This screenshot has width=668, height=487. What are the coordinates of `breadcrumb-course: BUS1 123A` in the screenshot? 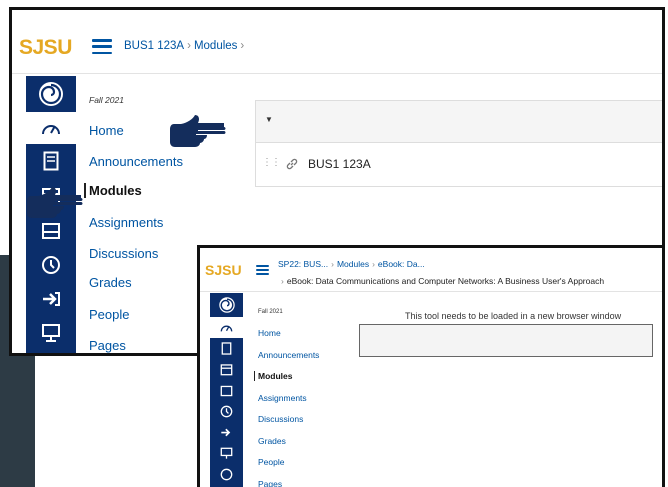 It's located at (154, 46).